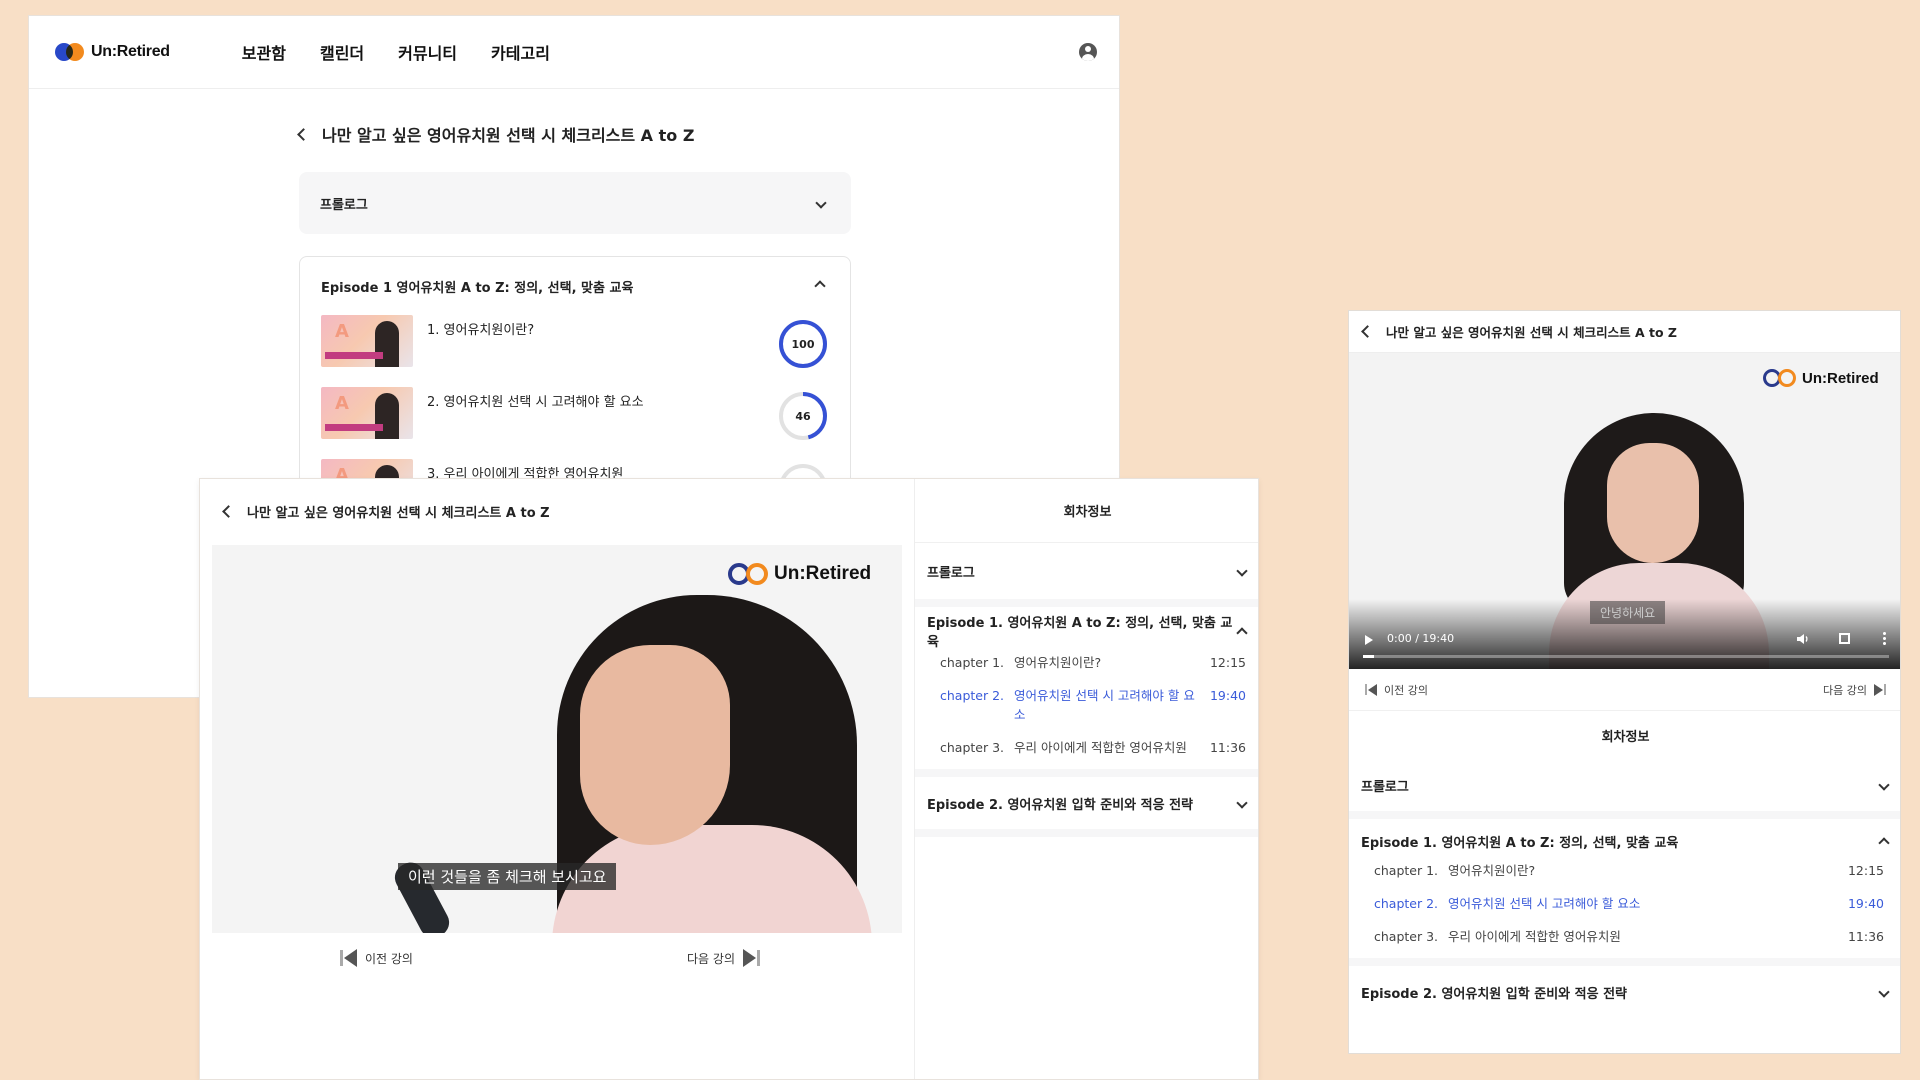  What do you see at coordinates (1088, 52) in the screenshot?
I see `user-circle-icon` at bounding box center [1088, 52].